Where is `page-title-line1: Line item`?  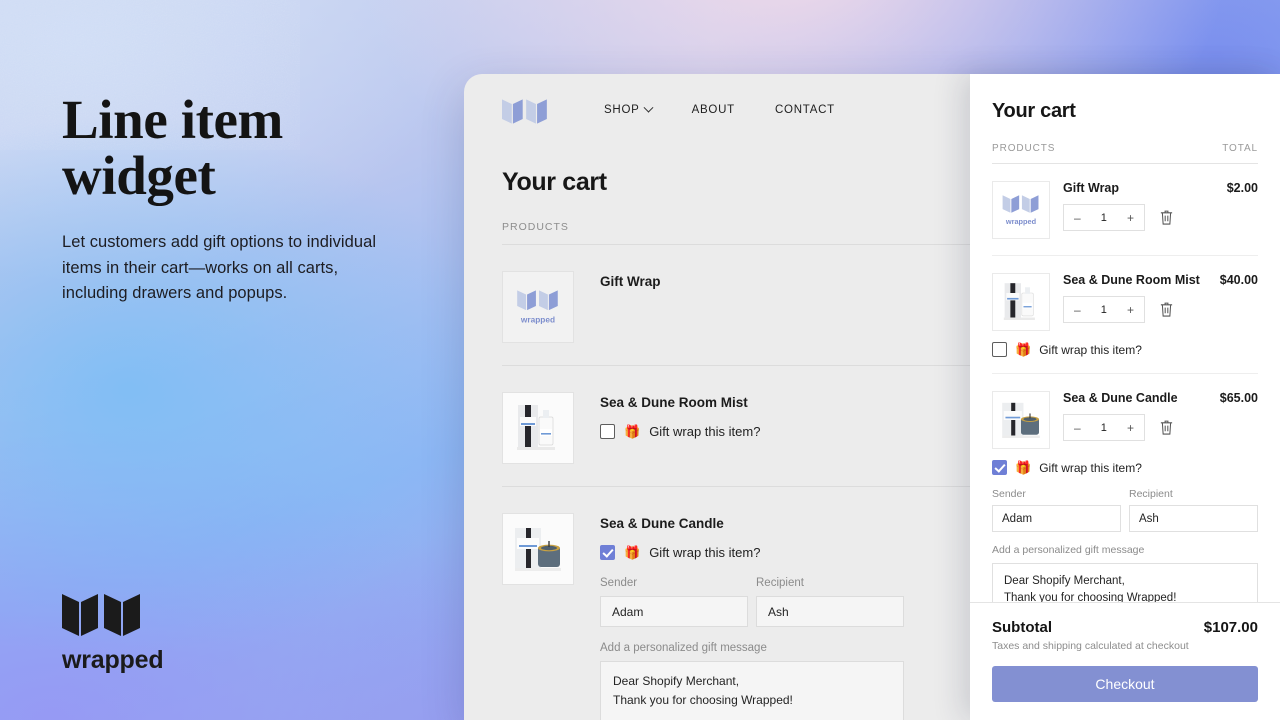
page-title-line1: Line item is located at coordinates (172, 119).